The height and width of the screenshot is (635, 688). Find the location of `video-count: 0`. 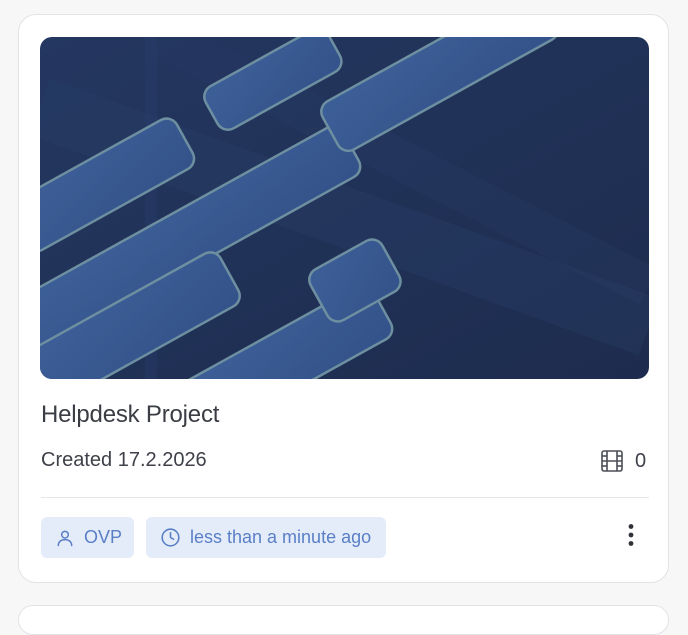

video-count: 0 is located at coordinates (641, 461).